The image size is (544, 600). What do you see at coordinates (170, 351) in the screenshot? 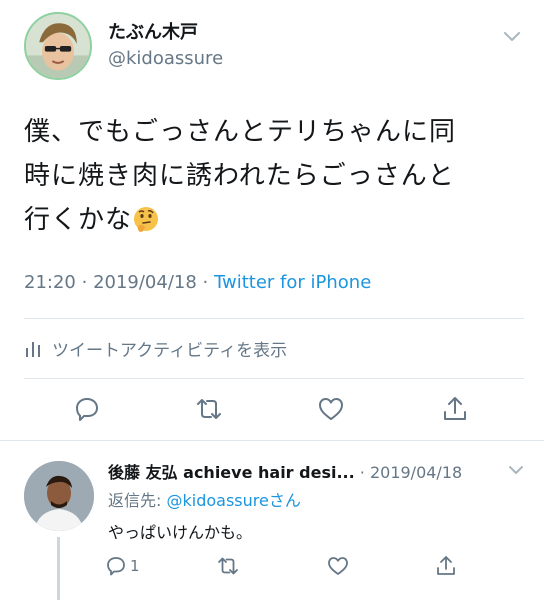
I see `activity-label: ツイートアクティビティを表示` at bounding box center [170, 351].